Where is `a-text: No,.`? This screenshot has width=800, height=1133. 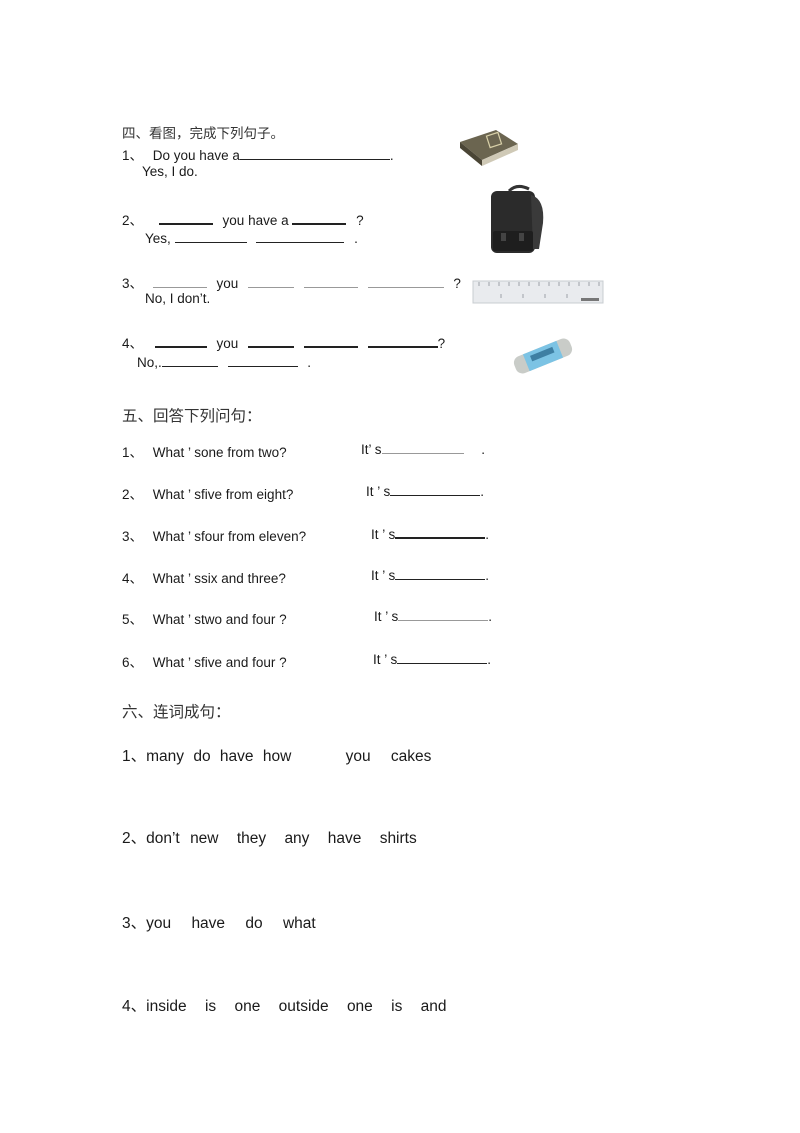 a-text: No,. is located at coordinates (149, 362).